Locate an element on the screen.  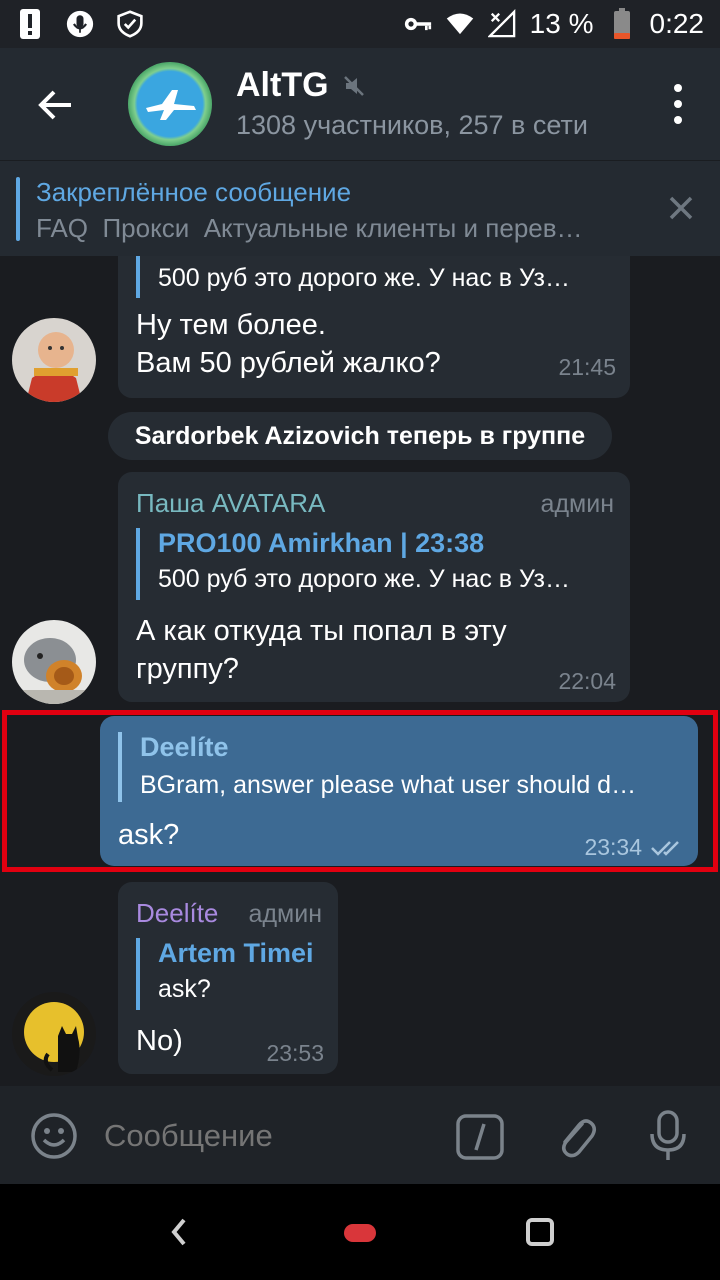
message-input is located at coordinates (269, 1136).